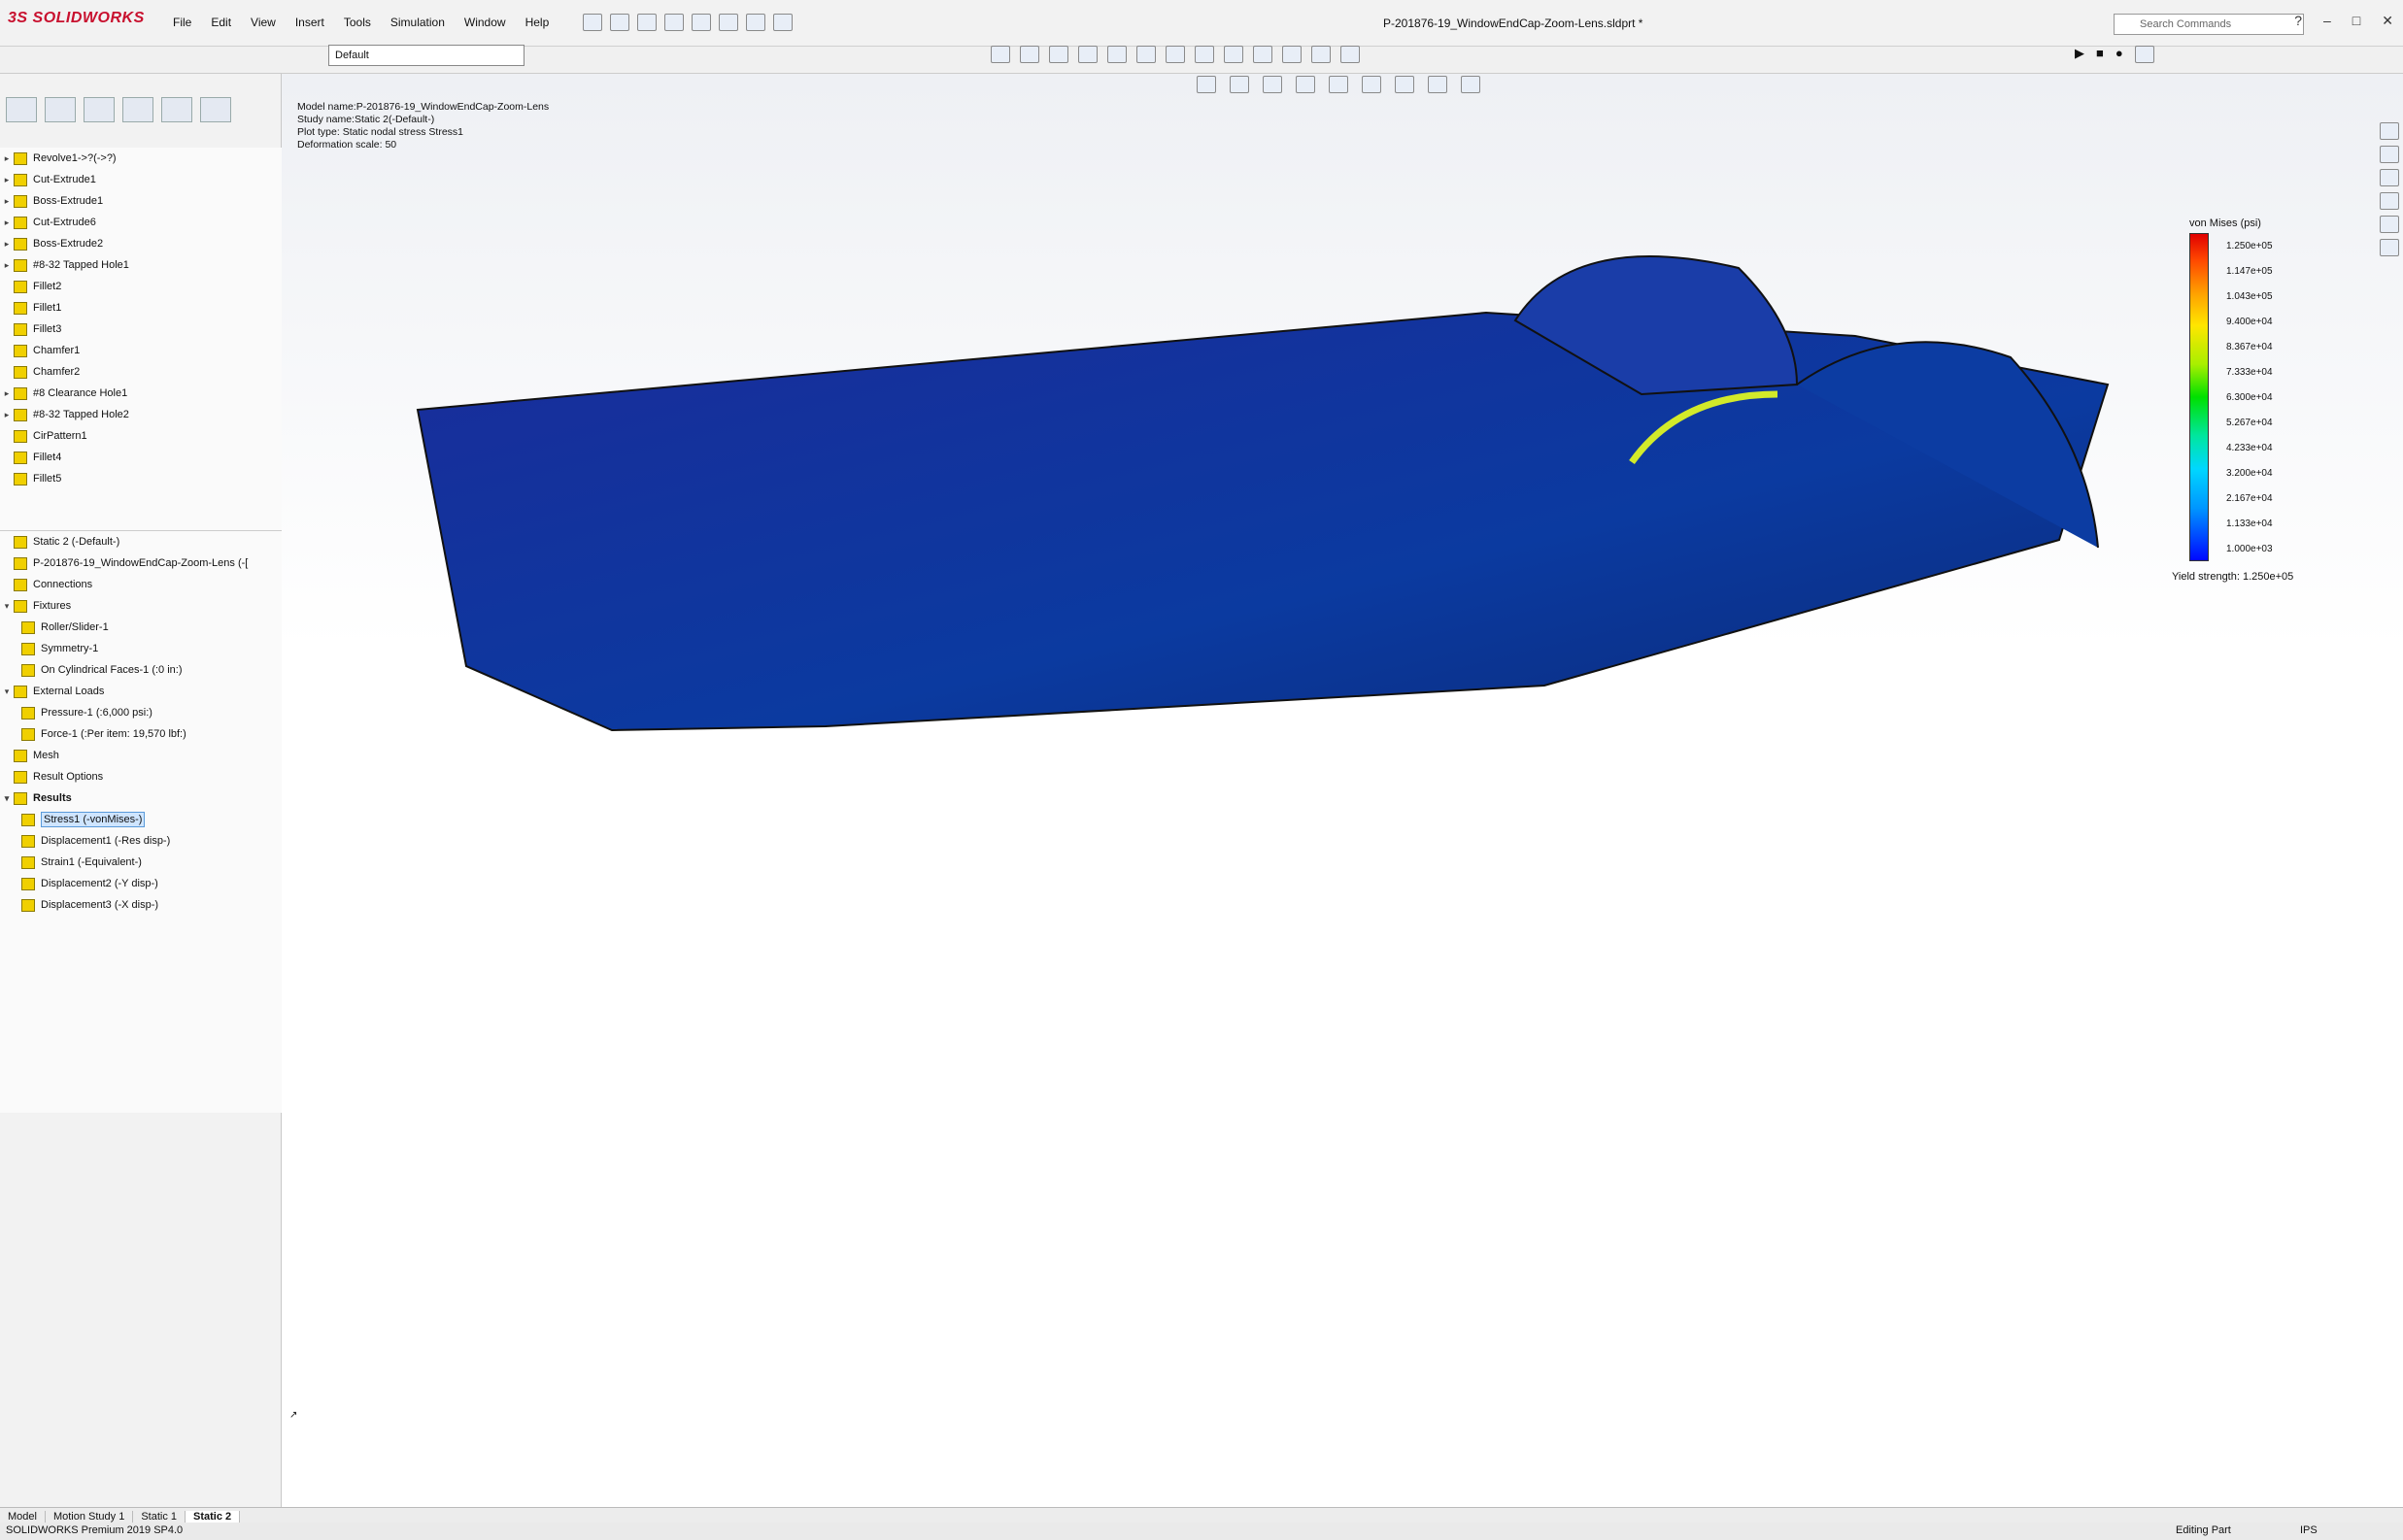  Describe the element at coordinates (141, 372) in the screenshot. I see `tree-item: Chamfer2` at that location.